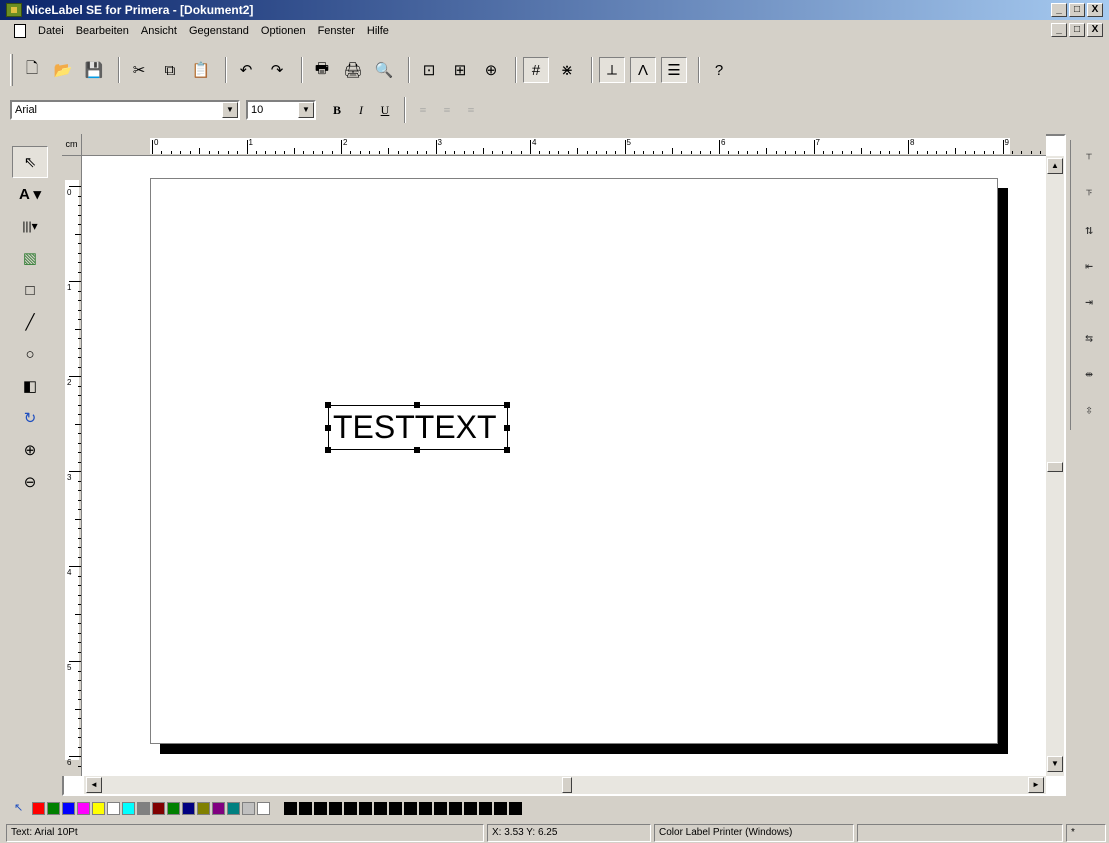 The image size is (1109, 843). Describe the element at coordinates (94, 785) in the screenshot. I see `scroll-left-button: ◄` at that location.